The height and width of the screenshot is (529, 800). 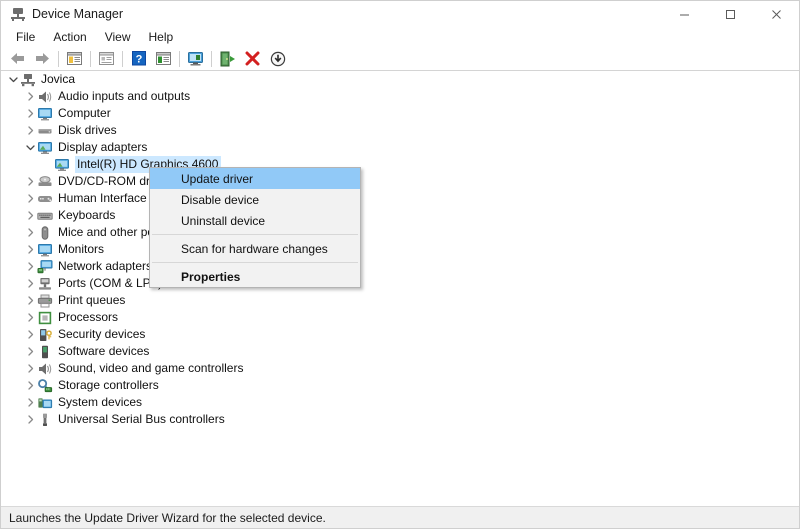 What do you see at coordinates (400, 198) in the screenshot?
I see `tree-row-human-interface-devices: Human Interface Devices` at bounding box center [400, 198].